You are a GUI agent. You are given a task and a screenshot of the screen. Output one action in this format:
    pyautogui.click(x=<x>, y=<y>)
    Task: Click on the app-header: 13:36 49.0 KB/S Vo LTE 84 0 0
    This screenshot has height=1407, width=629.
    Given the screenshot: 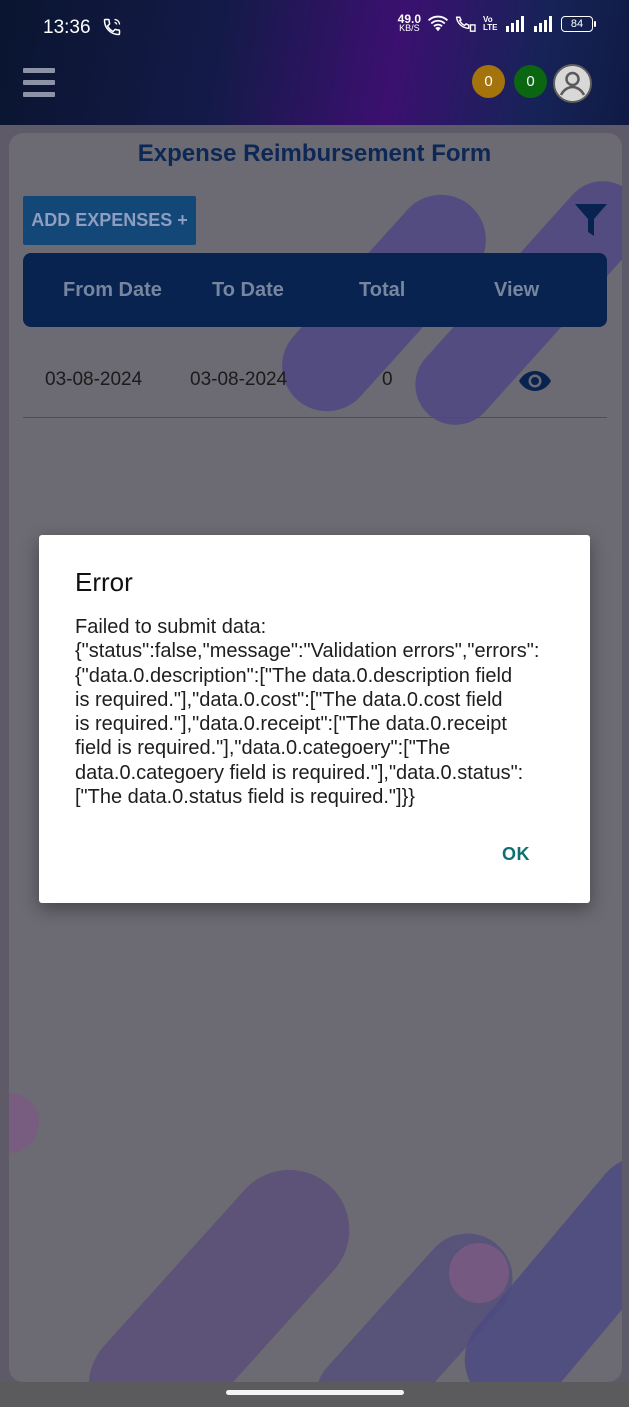 What is the action you would take?
    pyautogui.click(x=314, y=62)
    